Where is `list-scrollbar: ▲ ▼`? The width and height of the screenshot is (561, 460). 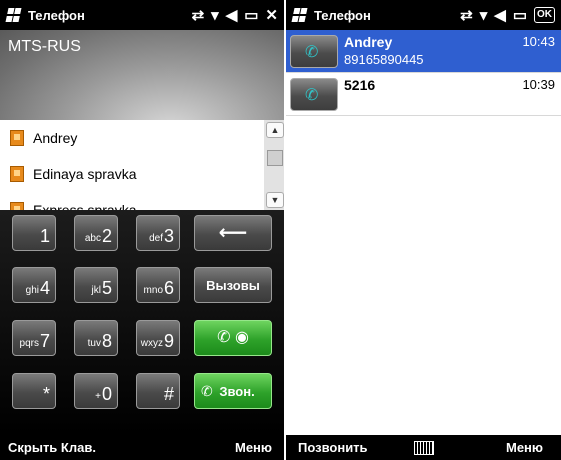
list-scrollbar: ▲ ▼ is located at coordinates (274, 165).